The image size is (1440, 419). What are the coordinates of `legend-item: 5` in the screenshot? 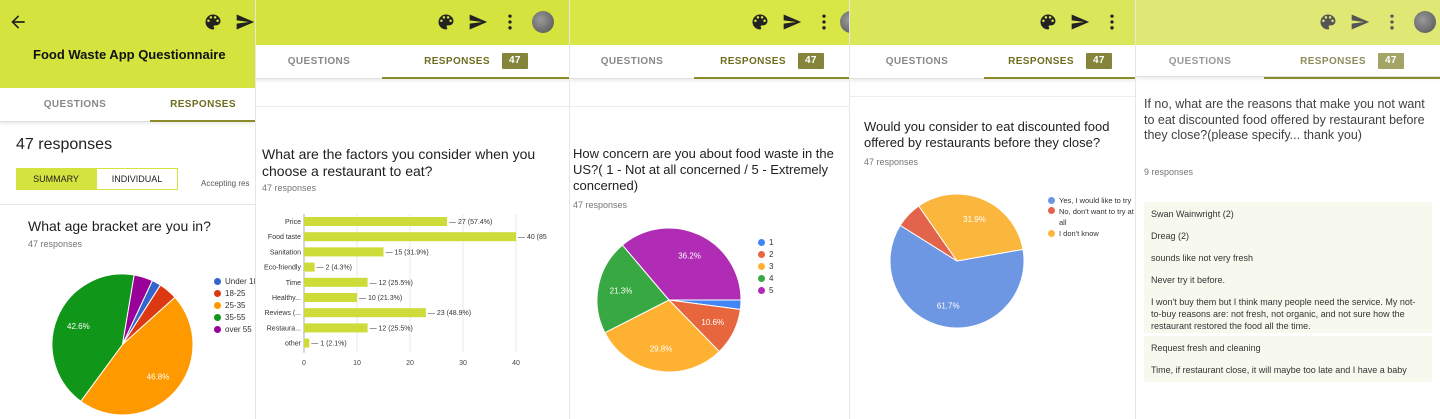 It's located at (765, 291).